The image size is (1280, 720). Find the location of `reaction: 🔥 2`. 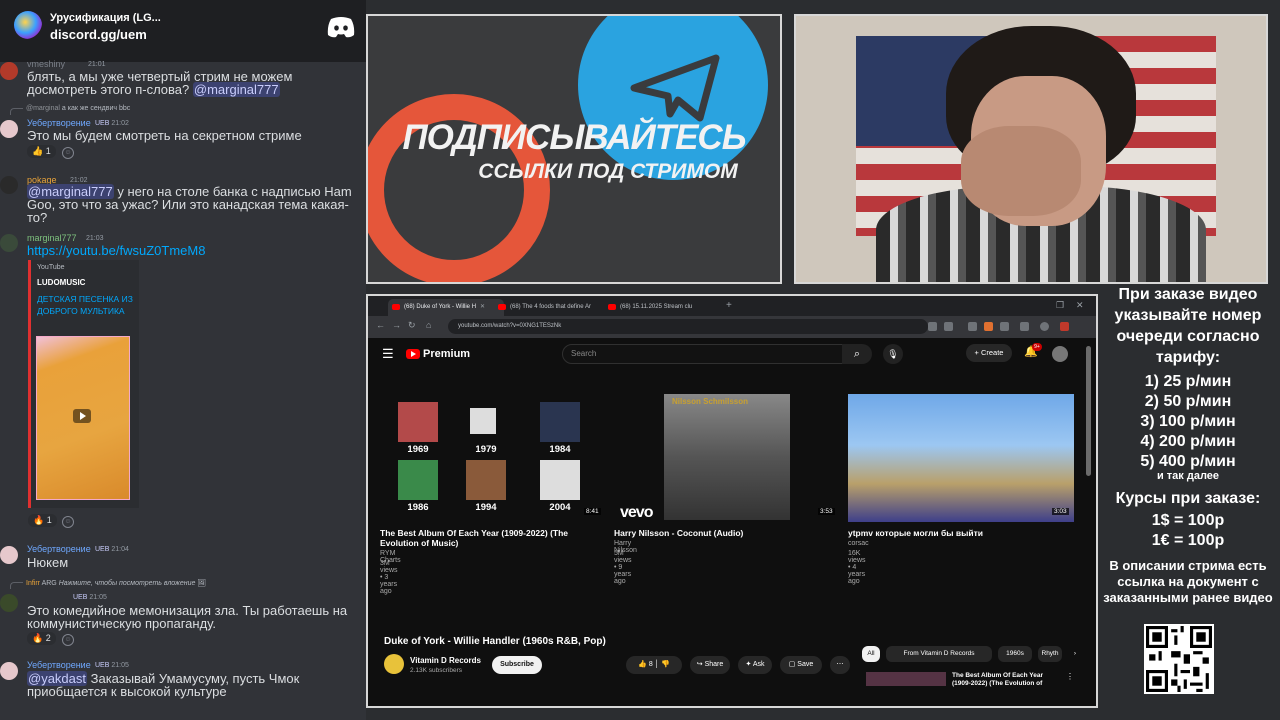

reaction: 🔥 2 is located at coordinates (41, 638).